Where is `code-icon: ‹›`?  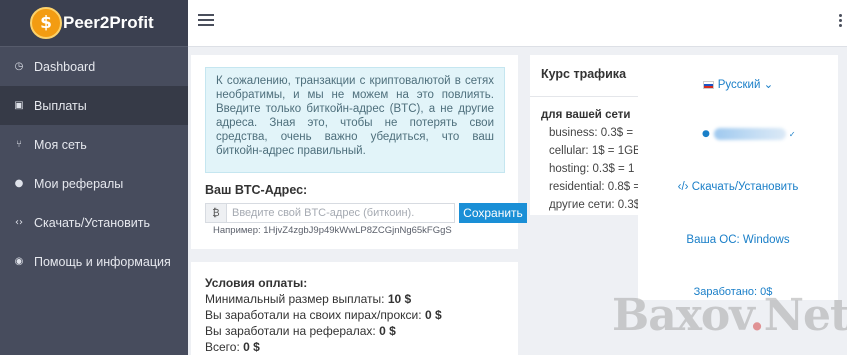 code-icon: ‹› is located at coordinates (19, 222).